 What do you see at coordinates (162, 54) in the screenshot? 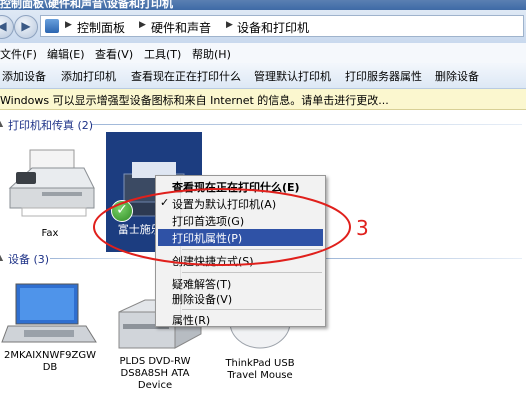
I see `menu-tools: 工具(T)` at bounding box center [162, 54].